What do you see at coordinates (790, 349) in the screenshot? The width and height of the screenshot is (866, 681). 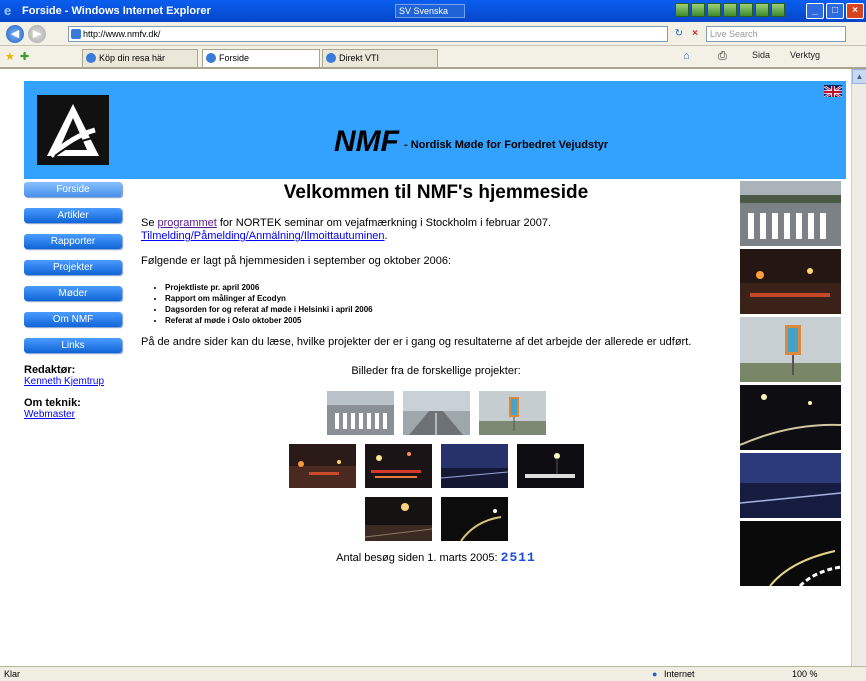 I see `photo-sign` at bounding box center [790, 349].